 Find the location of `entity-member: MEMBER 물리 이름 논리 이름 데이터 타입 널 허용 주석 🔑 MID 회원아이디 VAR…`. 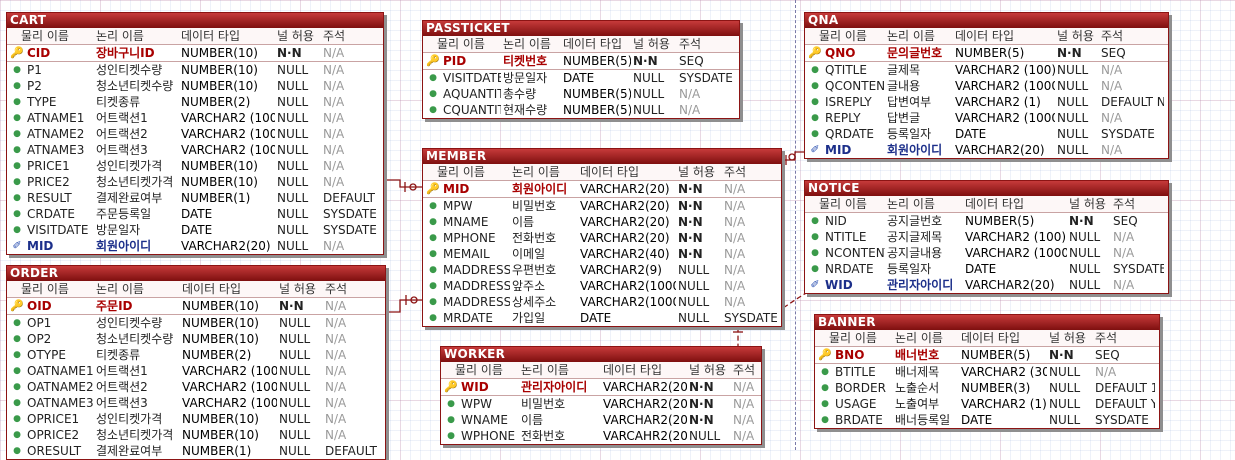

entity-member: MEMBER 물리 이름 논리 이름 데이터 타입 널 허용 주석 🔑 MID 회원아이디 VAR… is located at coordinates (602, 237).